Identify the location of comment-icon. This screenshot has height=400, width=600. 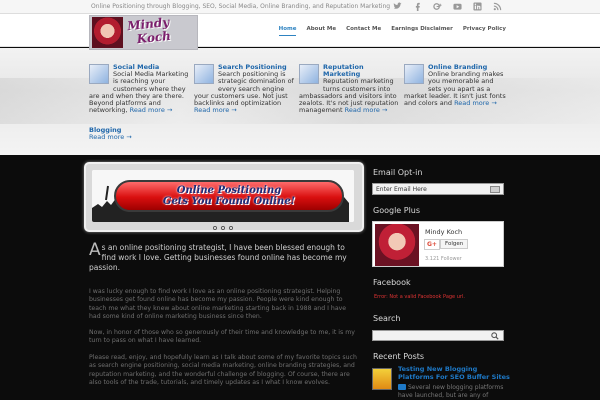
(402, 387).